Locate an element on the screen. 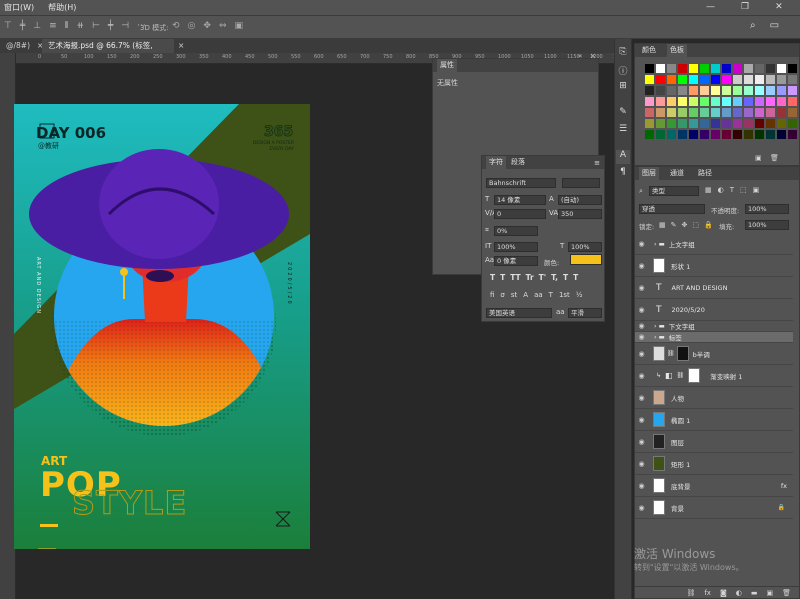 This screenshot has width=800, height=599. tab-swatches: 色板 is located at coordinates (677, 50).